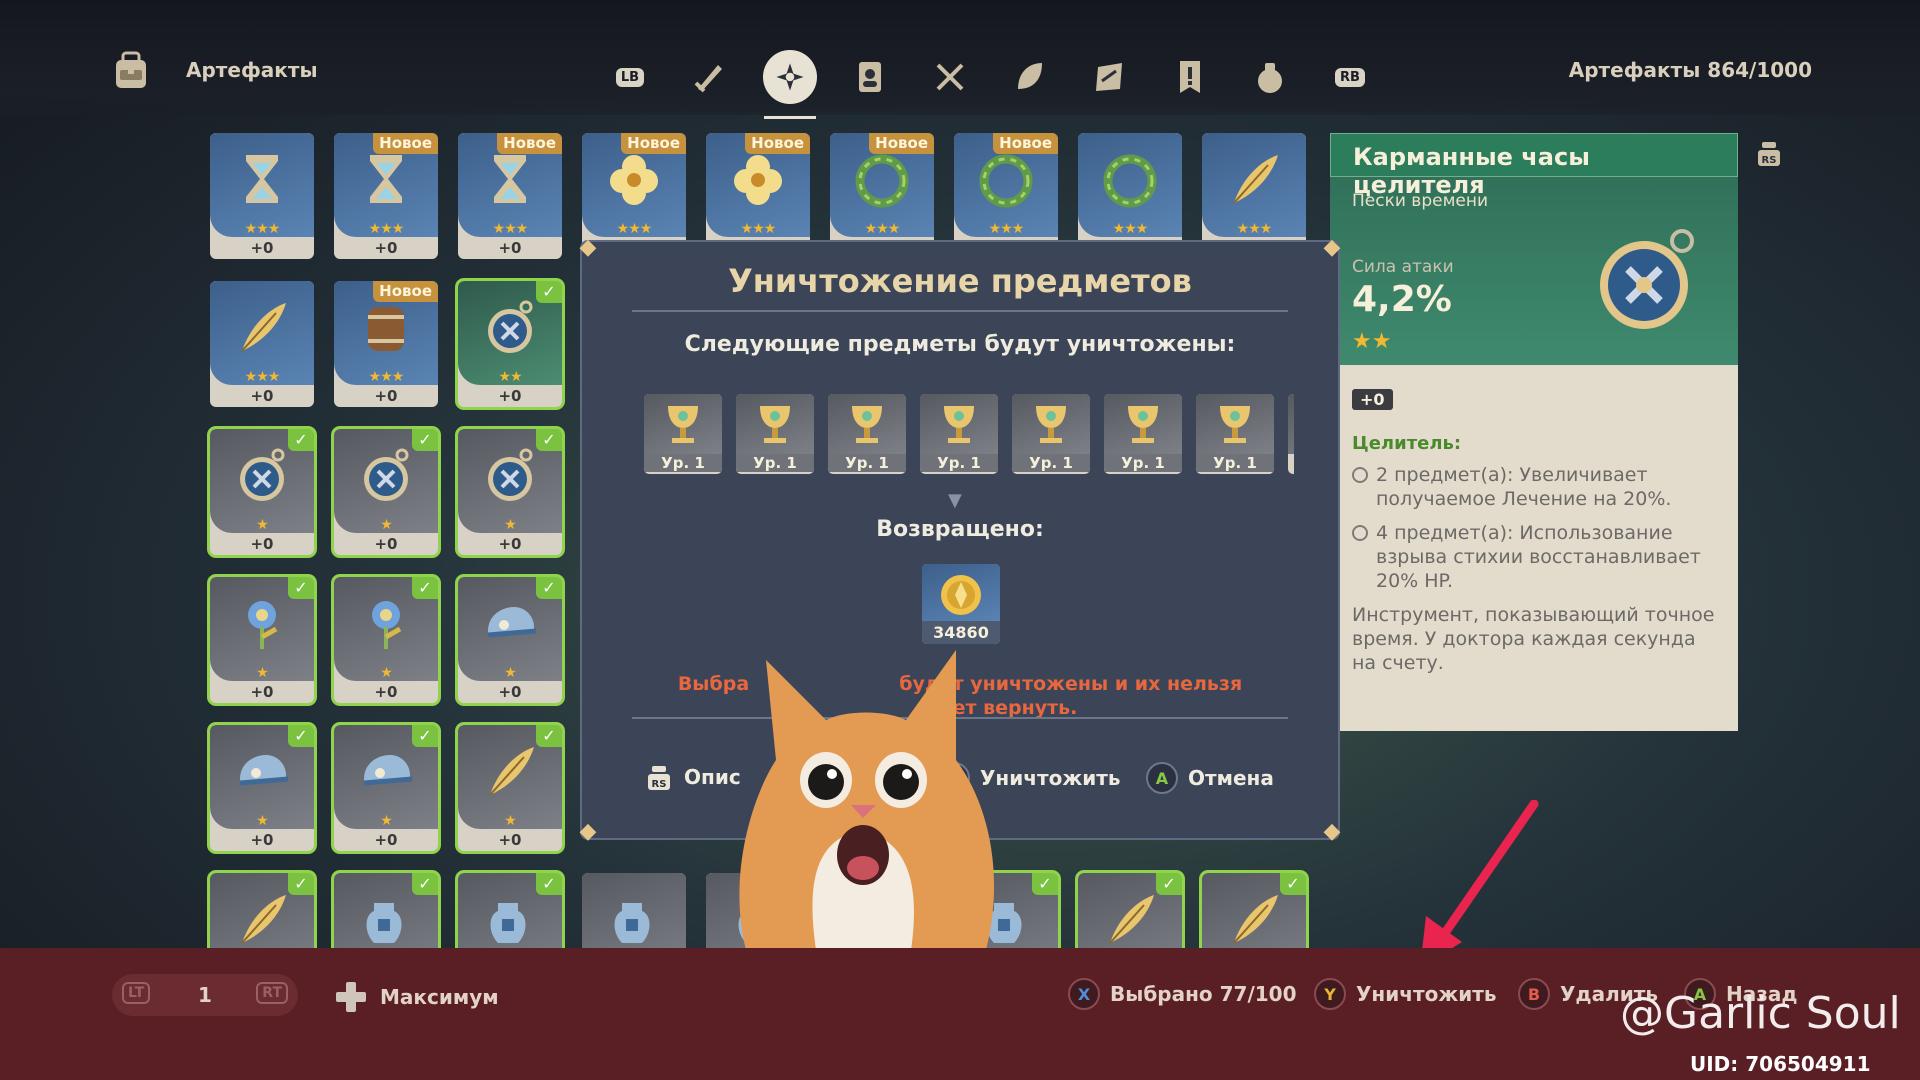  I want to click on fork-knife-icon, so click(950, 77).